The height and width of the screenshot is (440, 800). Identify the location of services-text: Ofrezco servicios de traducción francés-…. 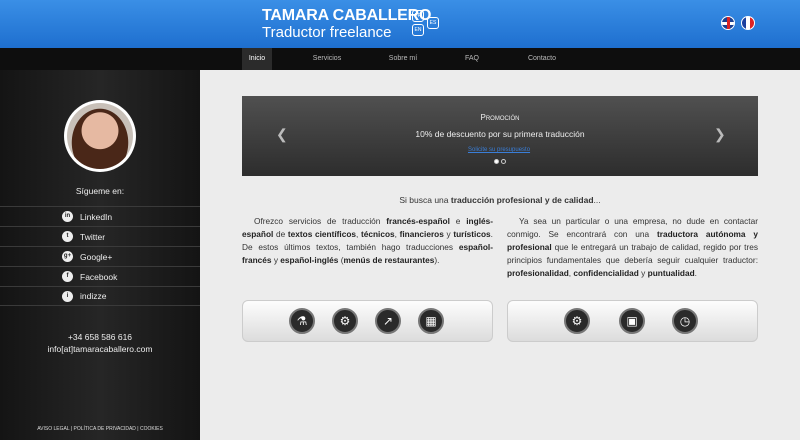
(367, 240).